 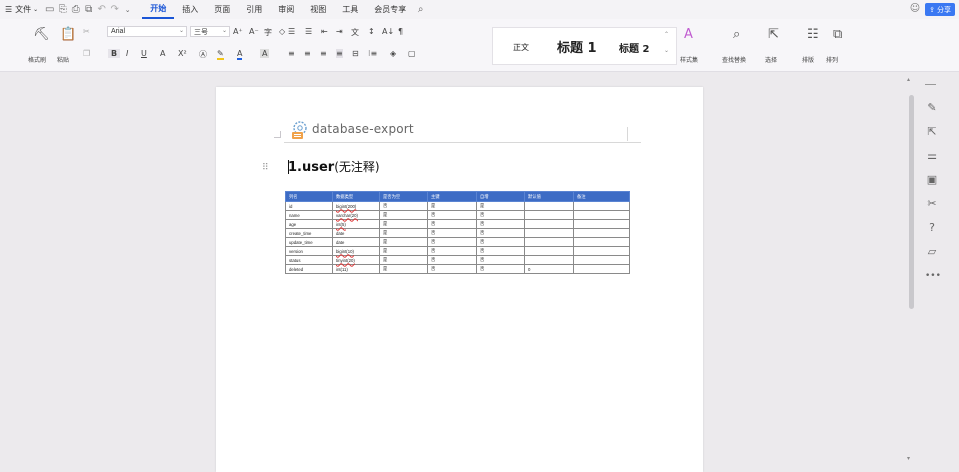 I want to click on clear-format-icon: ◇, so click(x=282, y=31).